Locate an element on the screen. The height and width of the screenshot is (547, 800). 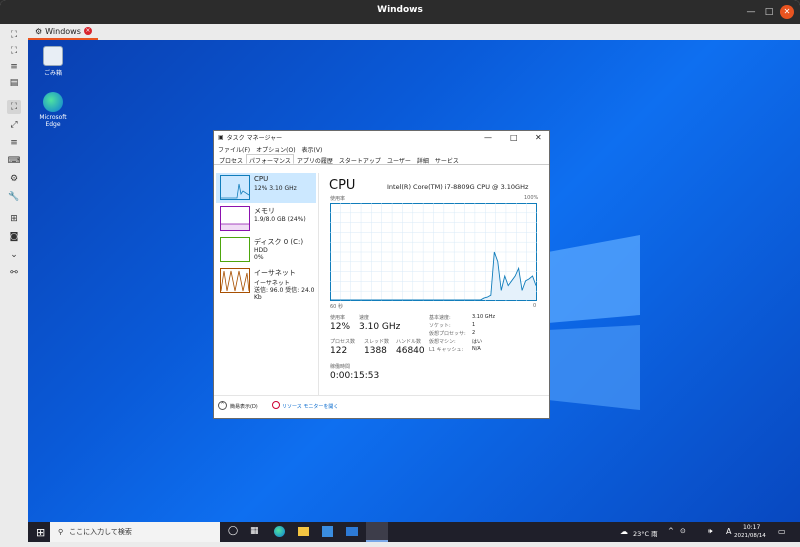
graph-label: 使用率 is located at coordinates (338, 199).